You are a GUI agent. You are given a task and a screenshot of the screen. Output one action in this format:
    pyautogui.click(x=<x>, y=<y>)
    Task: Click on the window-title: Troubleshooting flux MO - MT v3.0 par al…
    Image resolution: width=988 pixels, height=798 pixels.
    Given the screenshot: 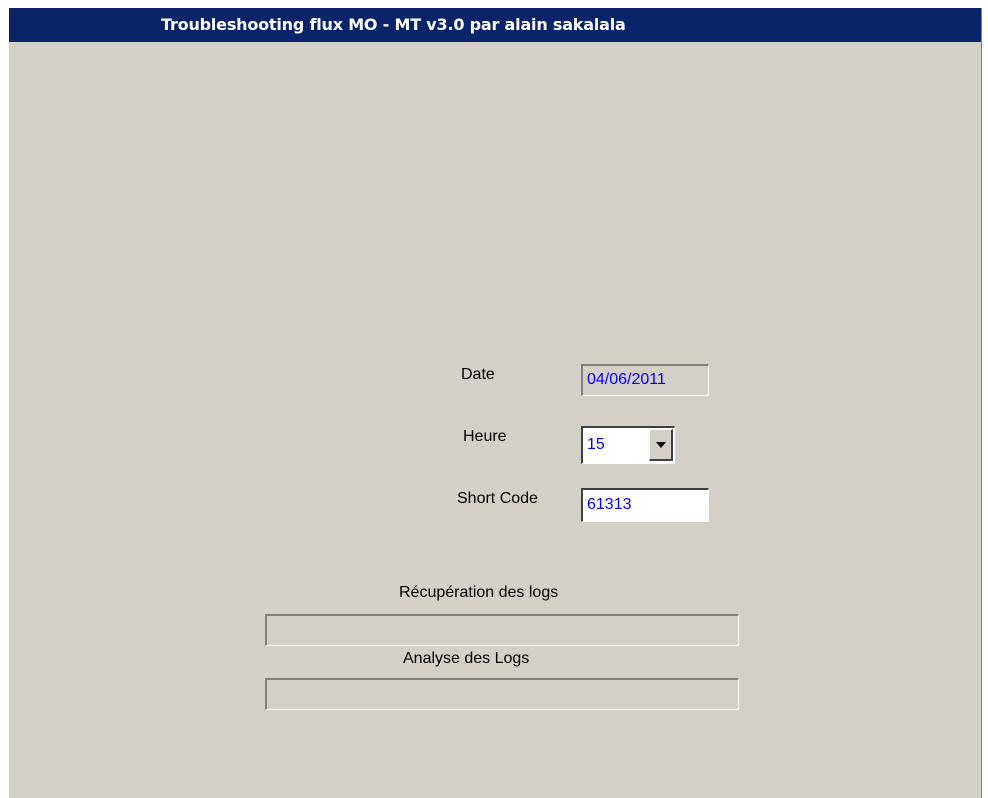 What is the action you would take?
    pyautogui.click(x=393, y=24)
    